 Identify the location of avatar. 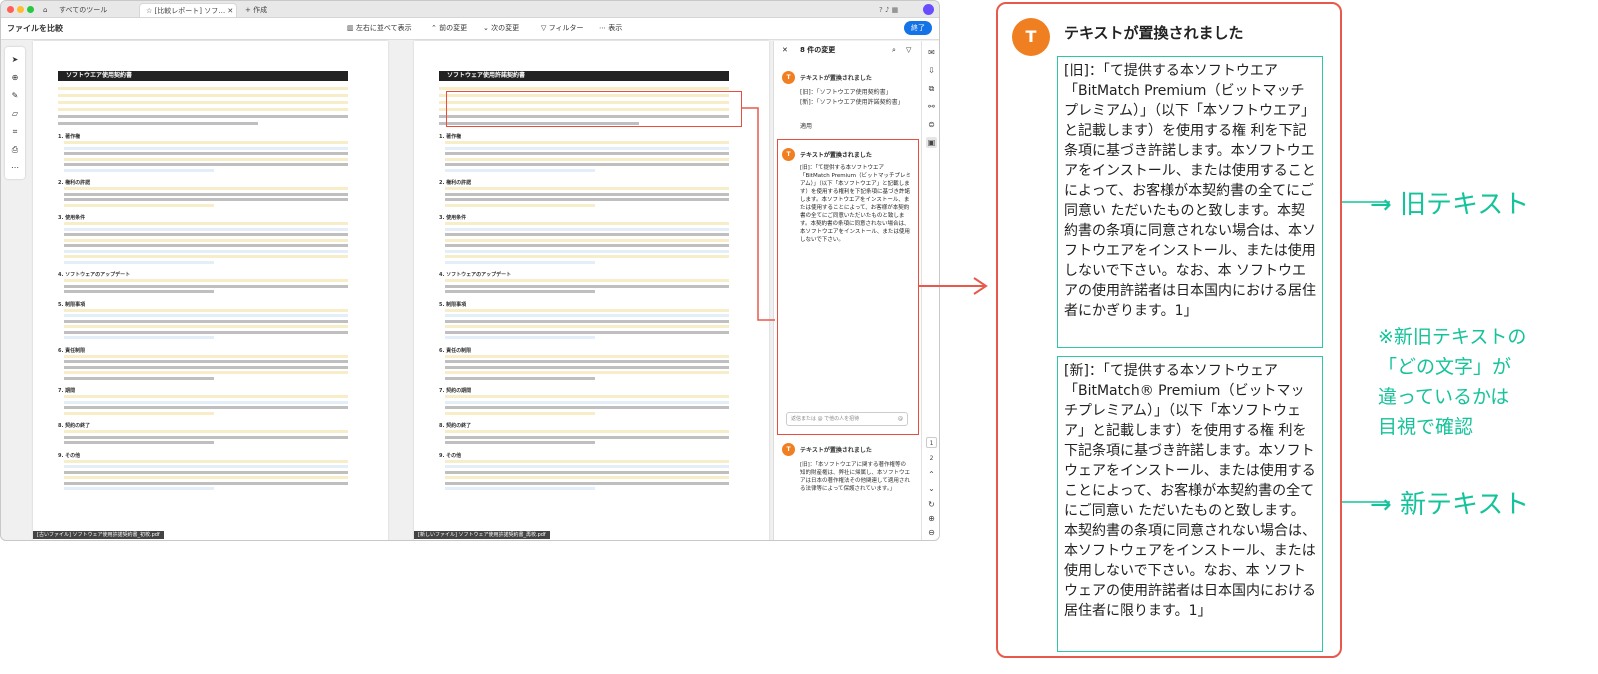
(928, 9).